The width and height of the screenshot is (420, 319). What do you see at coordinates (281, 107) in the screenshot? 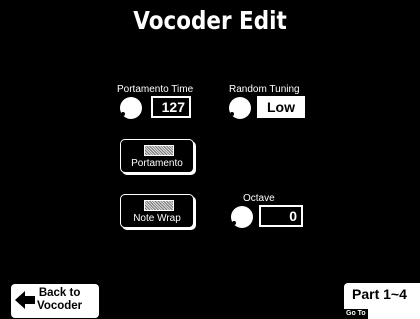
I see `random-tuning-value: Low` at bounding box center [281, 107].